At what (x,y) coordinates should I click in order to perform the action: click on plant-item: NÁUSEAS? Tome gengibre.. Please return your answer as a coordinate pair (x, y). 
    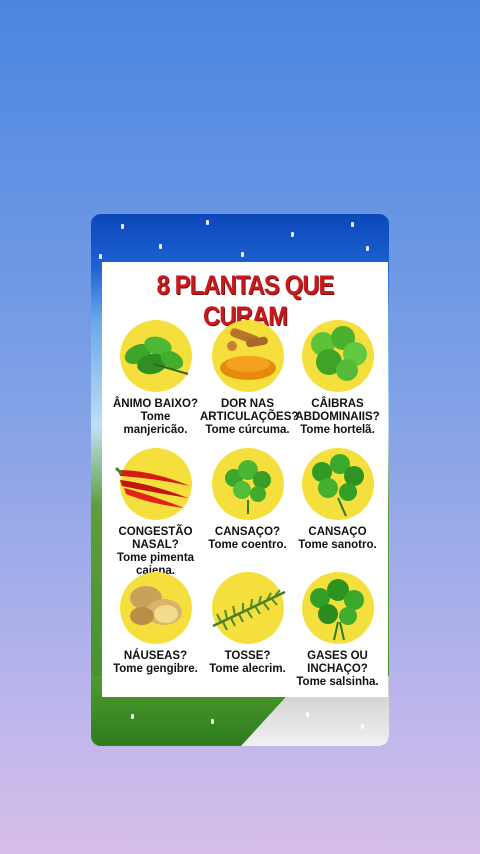
    Looking at the image, I should click on (155, 624).